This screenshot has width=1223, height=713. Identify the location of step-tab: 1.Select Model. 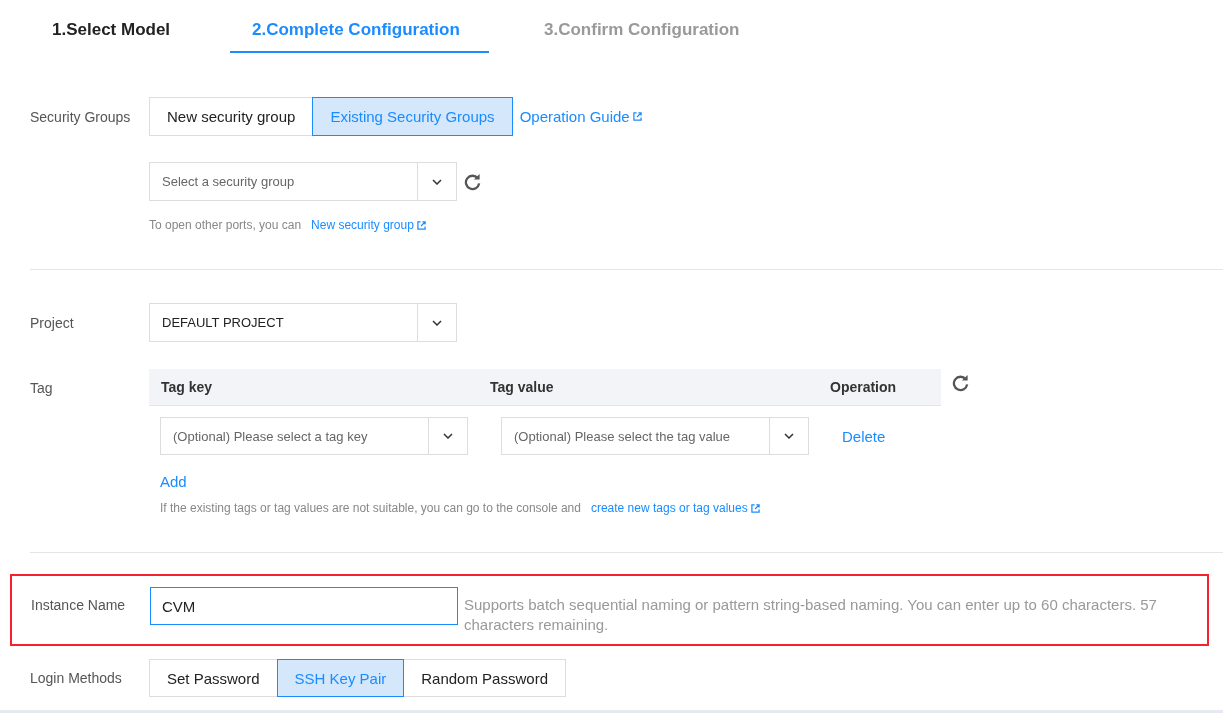
(130, 26).